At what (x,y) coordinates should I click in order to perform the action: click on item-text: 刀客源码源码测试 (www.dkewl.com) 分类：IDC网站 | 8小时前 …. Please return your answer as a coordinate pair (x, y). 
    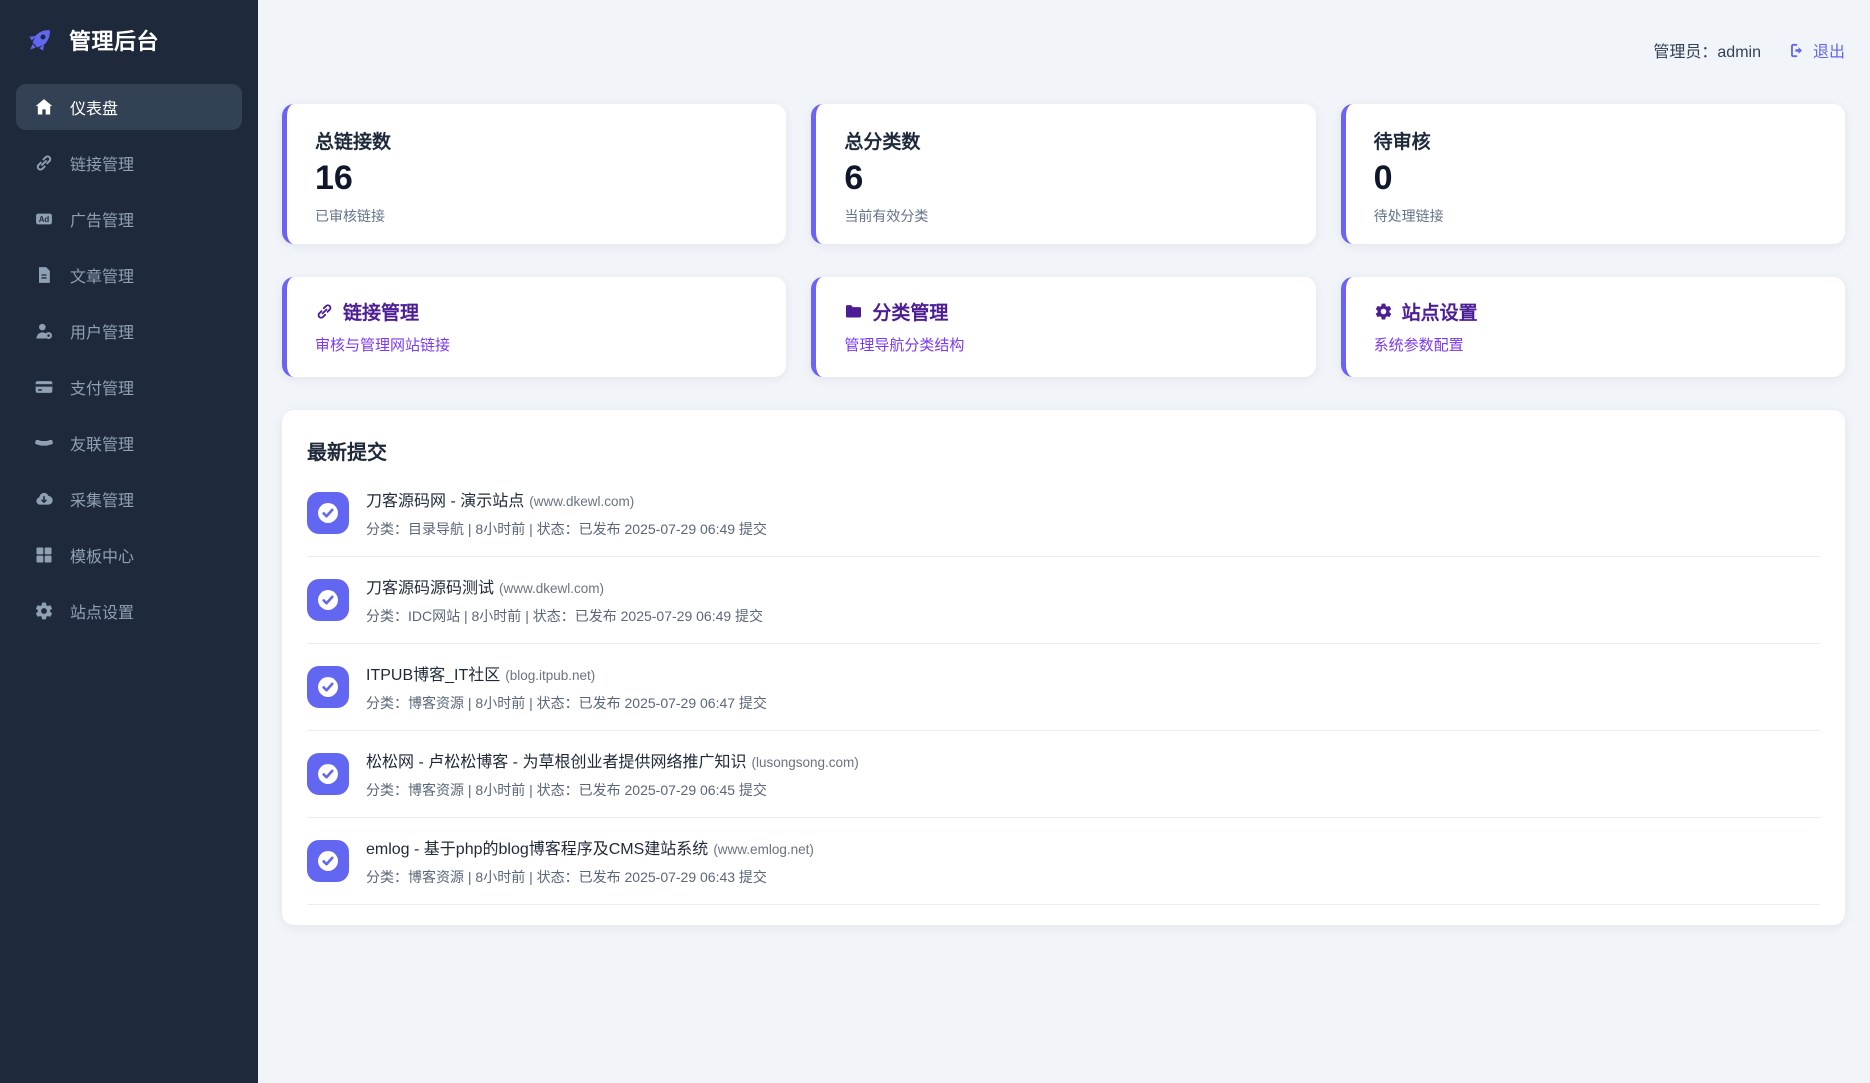
    Looking at the image, I should click on (564, 600).